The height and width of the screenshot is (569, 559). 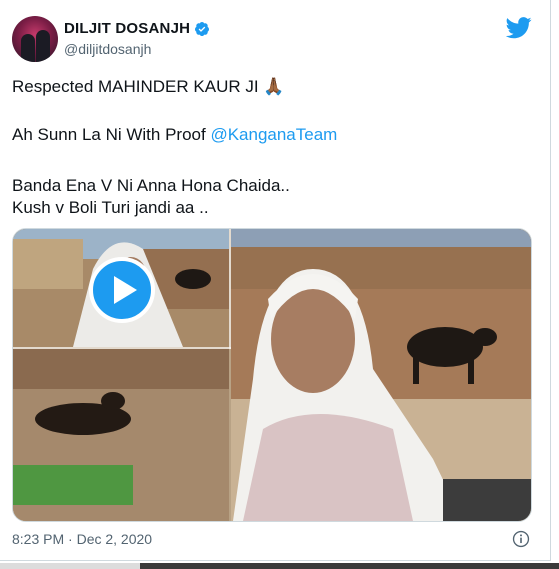 I want to click on tweet-line-1: Respected MAHINDER KAUR JI 🙏🏾, so click(x=148, y=87).